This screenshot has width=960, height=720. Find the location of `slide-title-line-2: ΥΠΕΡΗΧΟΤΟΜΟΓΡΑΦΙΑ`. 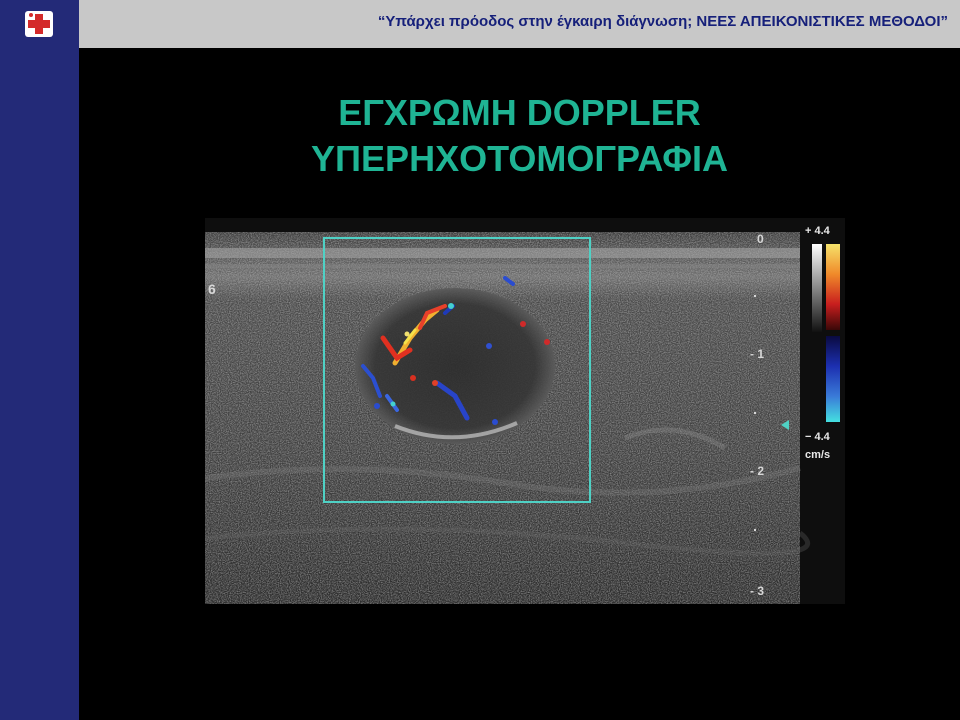

slide-title-line-2: ΥΠΕΡΗΧΟΤΟΜΟΓΡΑΦΙΑ is located at coordinates (519, 158).